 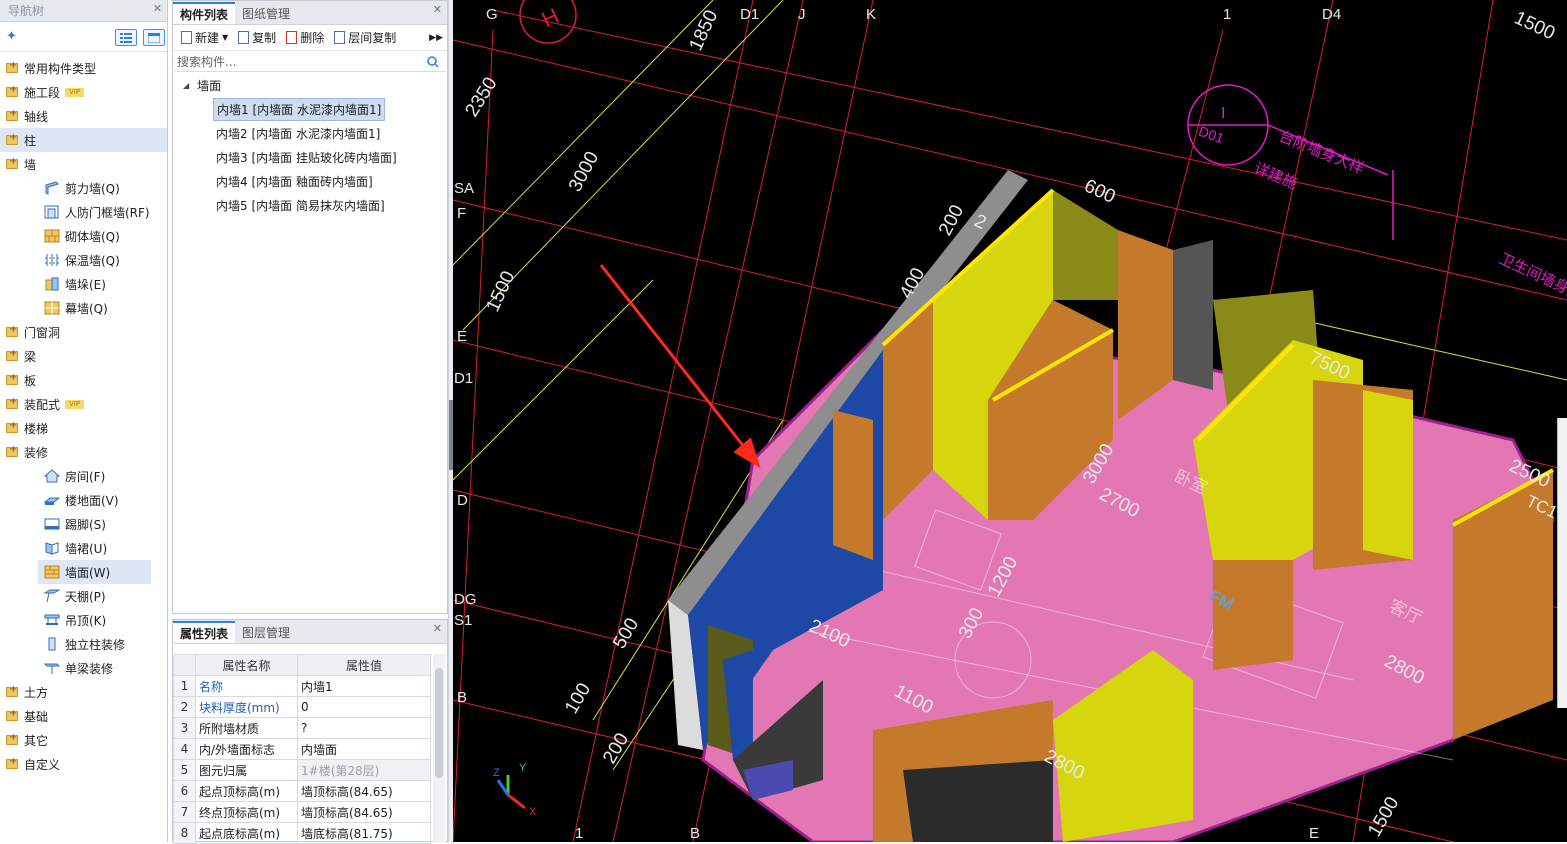 I want to click on tab-drawing-management: 图纸管理, so click(x=266, y=13).